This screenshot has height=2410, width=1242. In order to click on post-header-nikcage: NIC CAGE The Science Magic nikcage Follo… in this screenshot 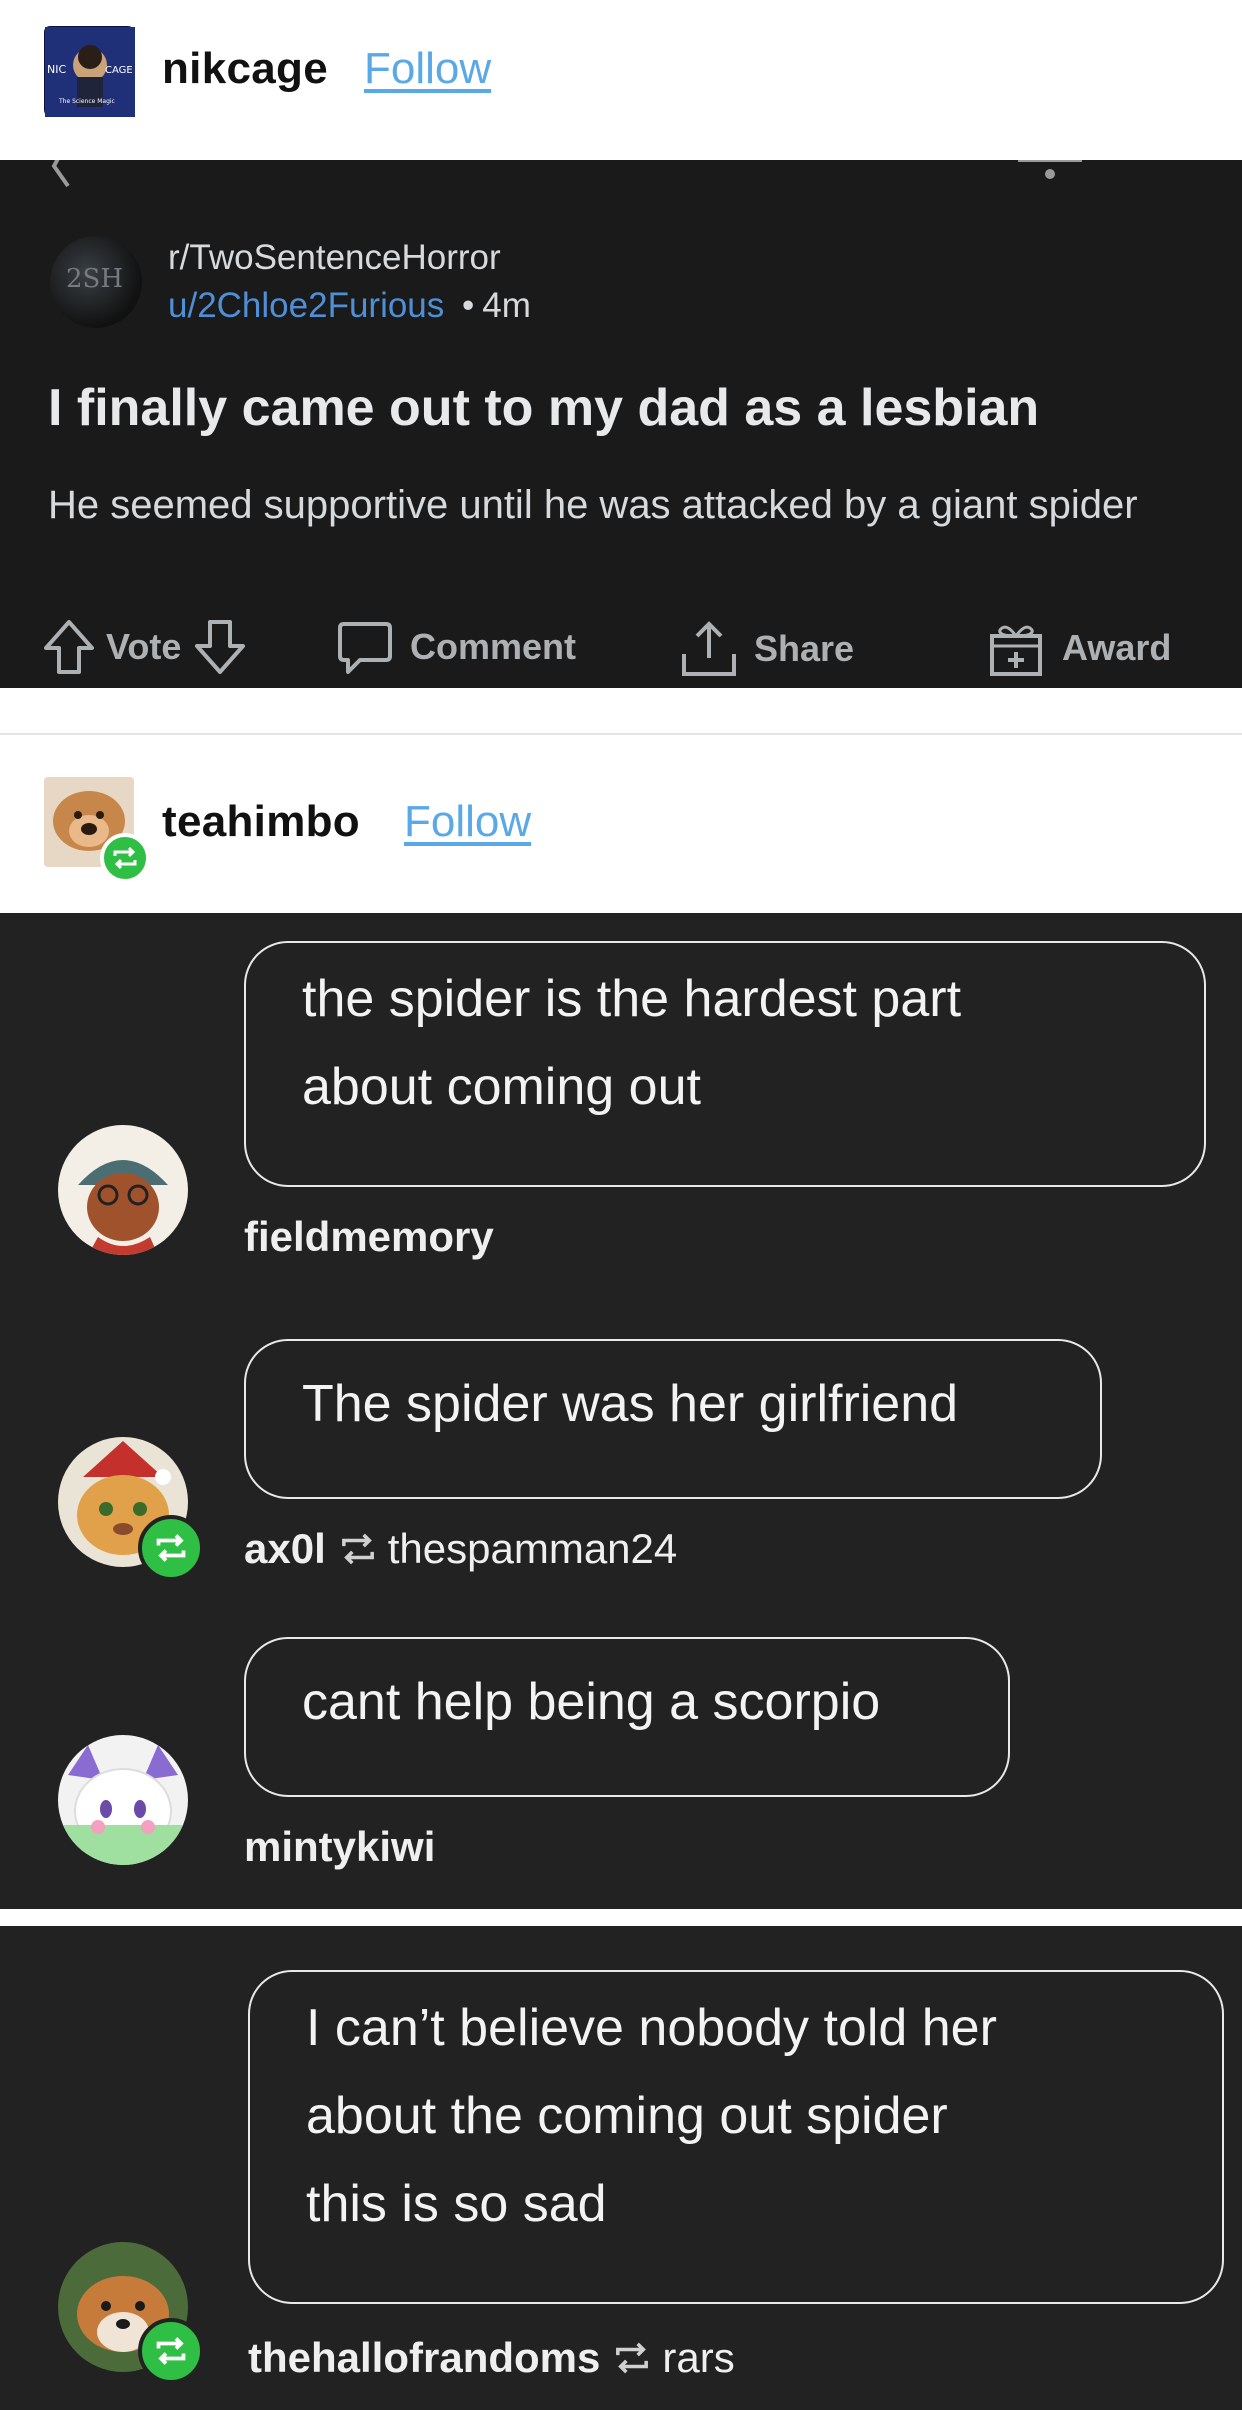, I will do `click(621, 80)`.